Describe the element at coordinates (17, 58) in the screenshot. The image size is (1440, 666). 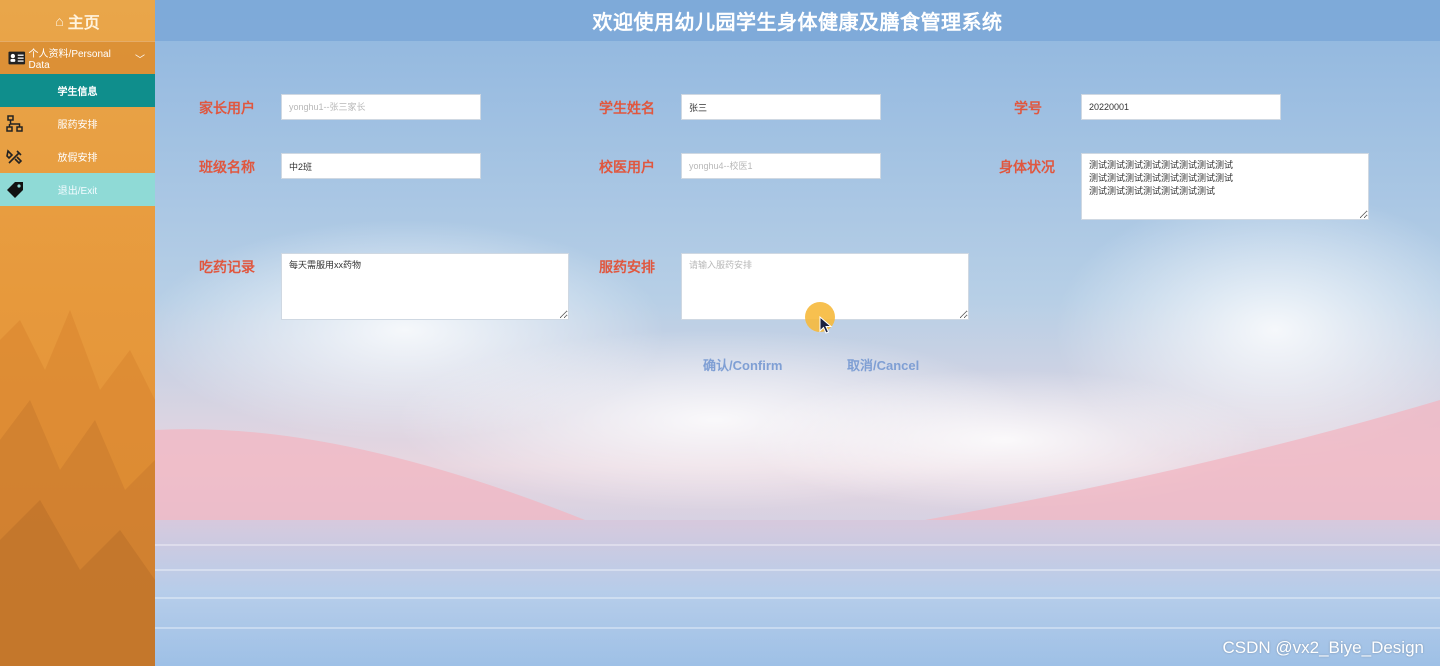
I see `id-card-icon` at that location.